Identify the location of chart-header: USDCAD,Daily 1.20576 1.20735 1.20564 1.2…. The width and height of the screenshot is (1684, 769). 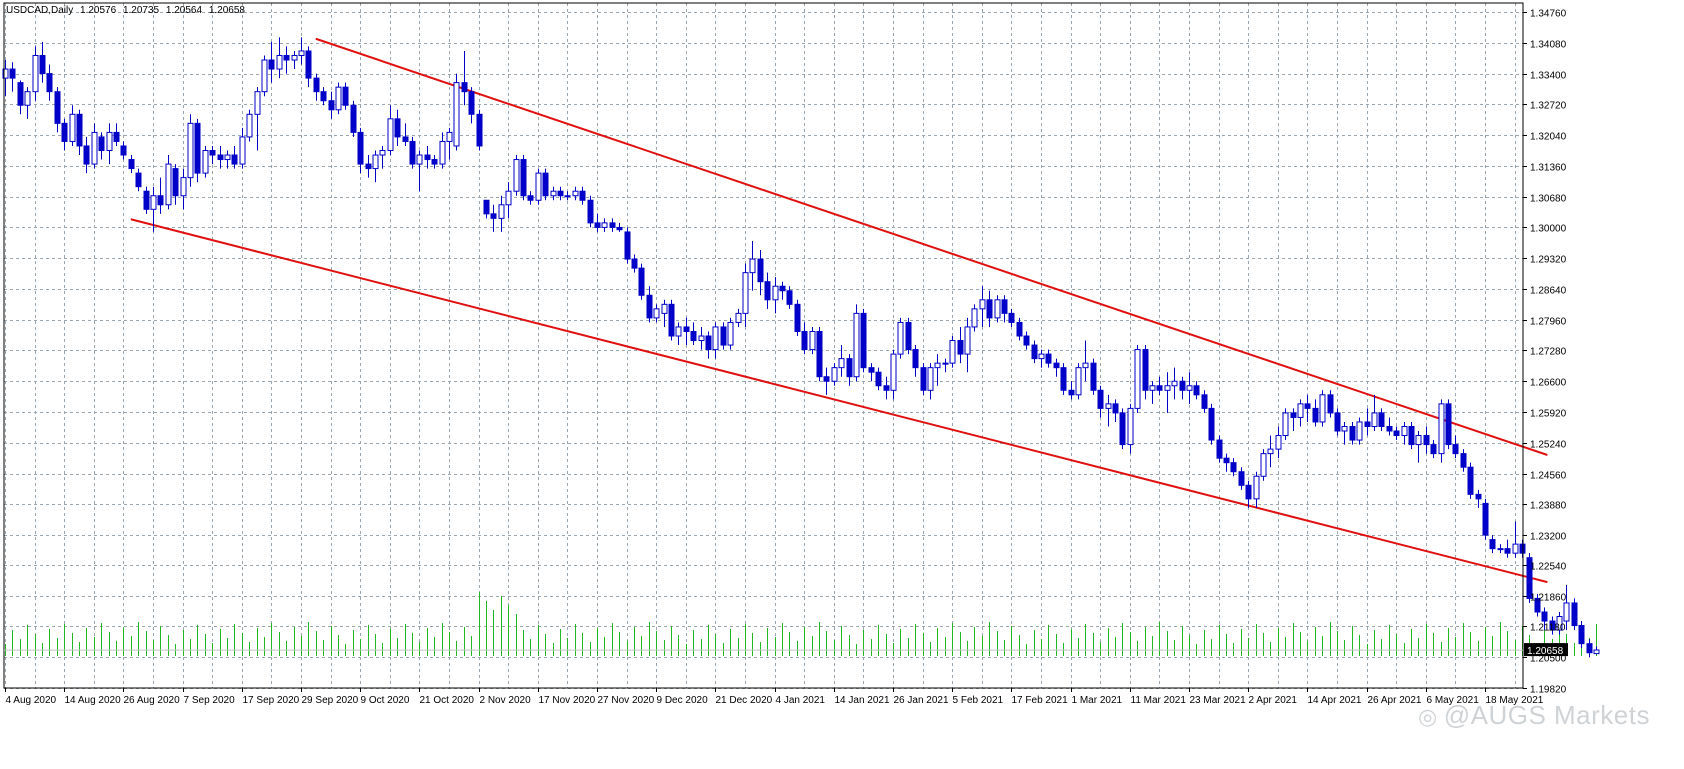
(127, 10).